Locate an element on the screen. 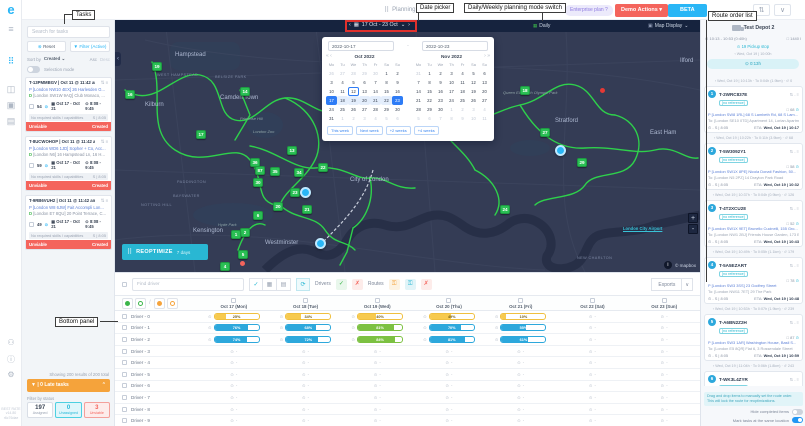  calendar-day: 11 is located at coordinates (462, 82).